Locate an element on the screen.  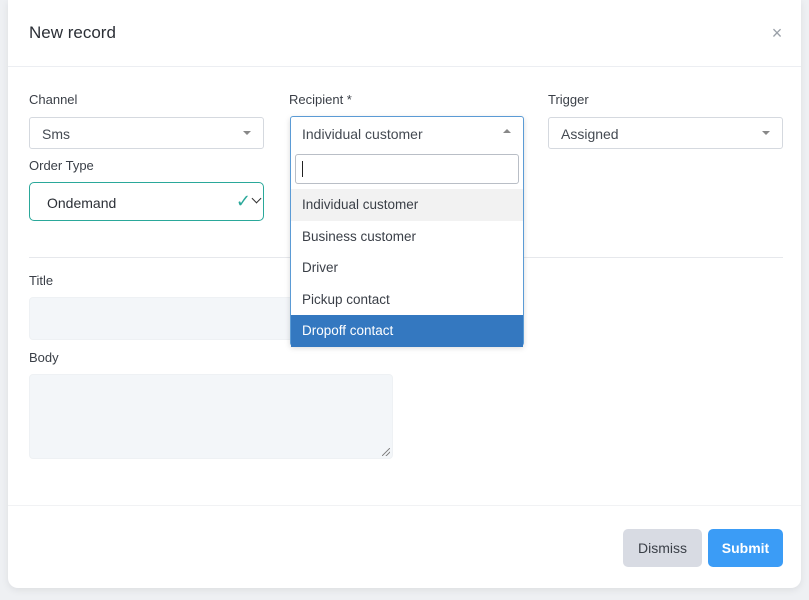
submit-button: Submit is located at coordinates (745, 548).